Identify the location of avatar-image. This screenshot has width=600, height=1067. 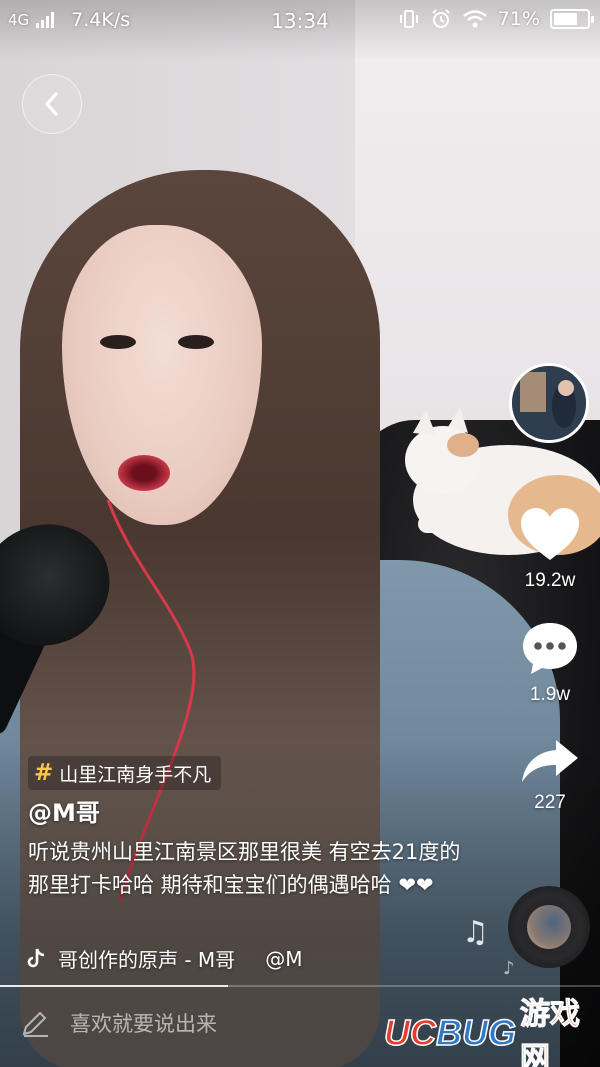
(549, 403).